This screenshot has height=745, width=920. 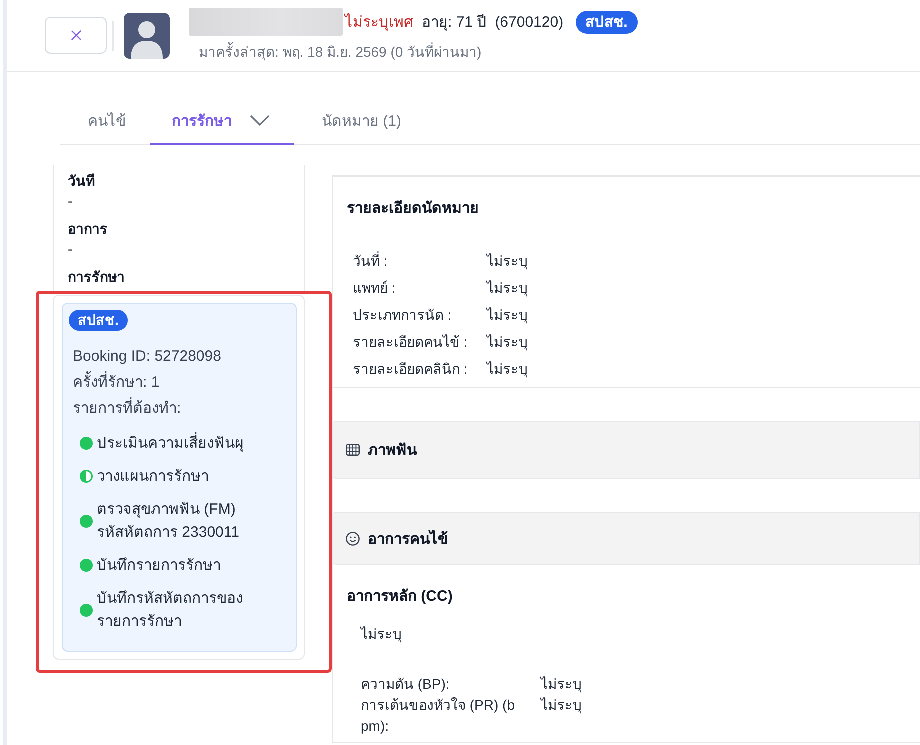 I want to click on last-visit-text: มาครั้งล่าสุด: พฤ. 18 มิ.ย. 2569 (0 วันที่ผ่านมา), so click(x=340, y=52).